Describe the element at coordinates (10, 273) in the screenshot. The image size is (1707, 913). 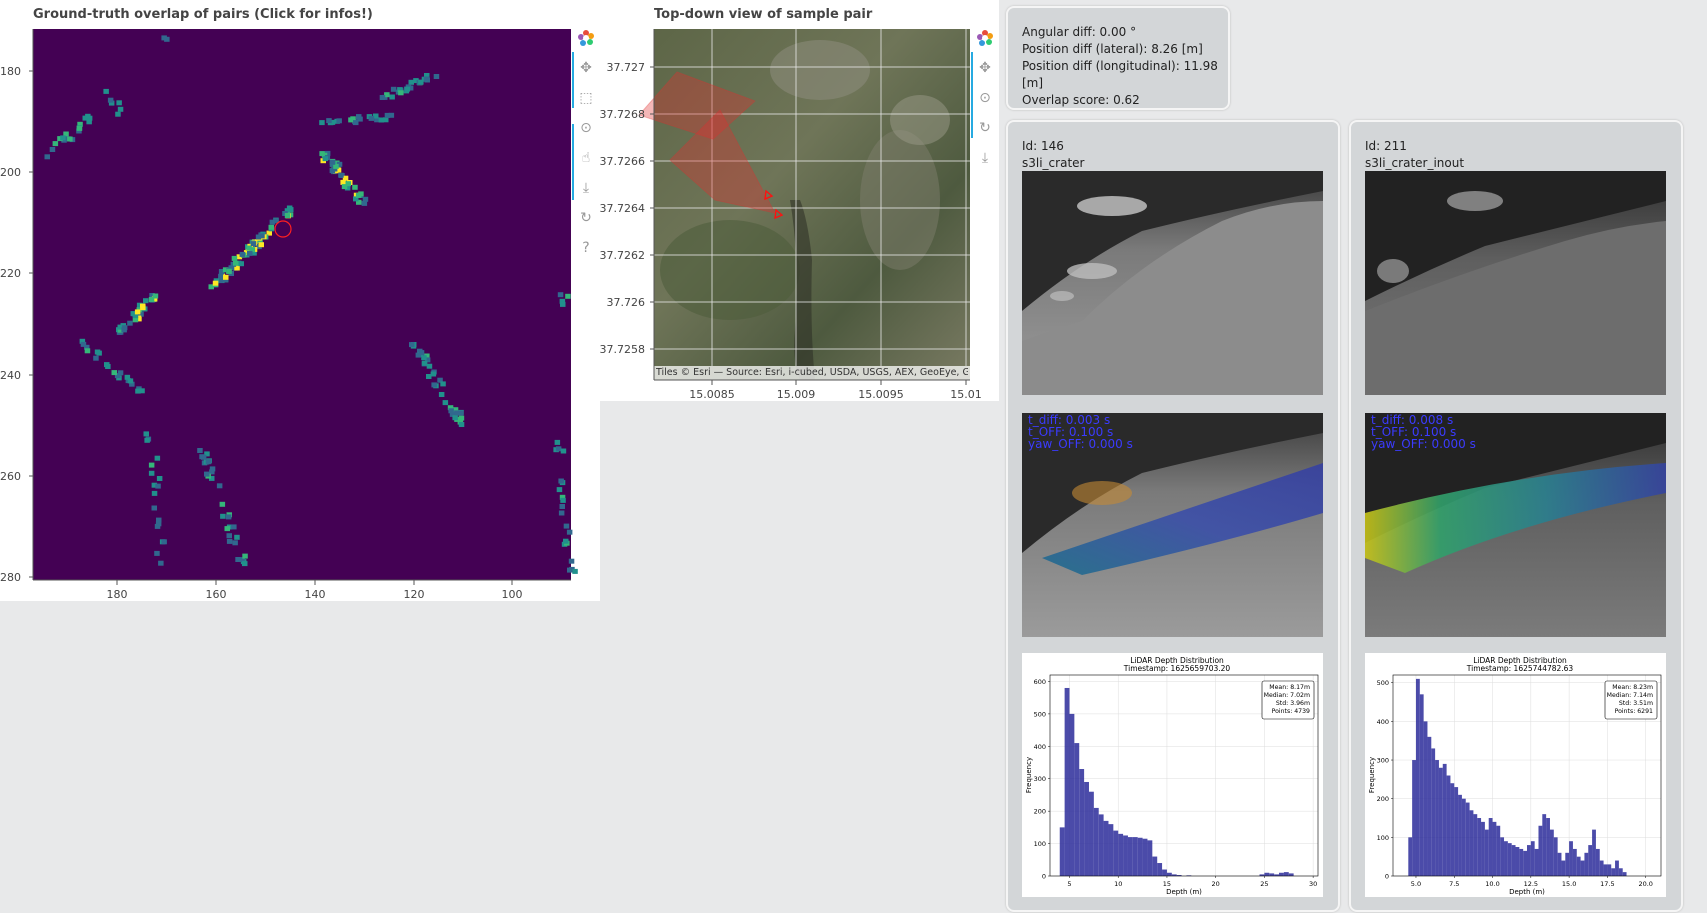
I see `heatmap-y-tick-label: 220` at that location.